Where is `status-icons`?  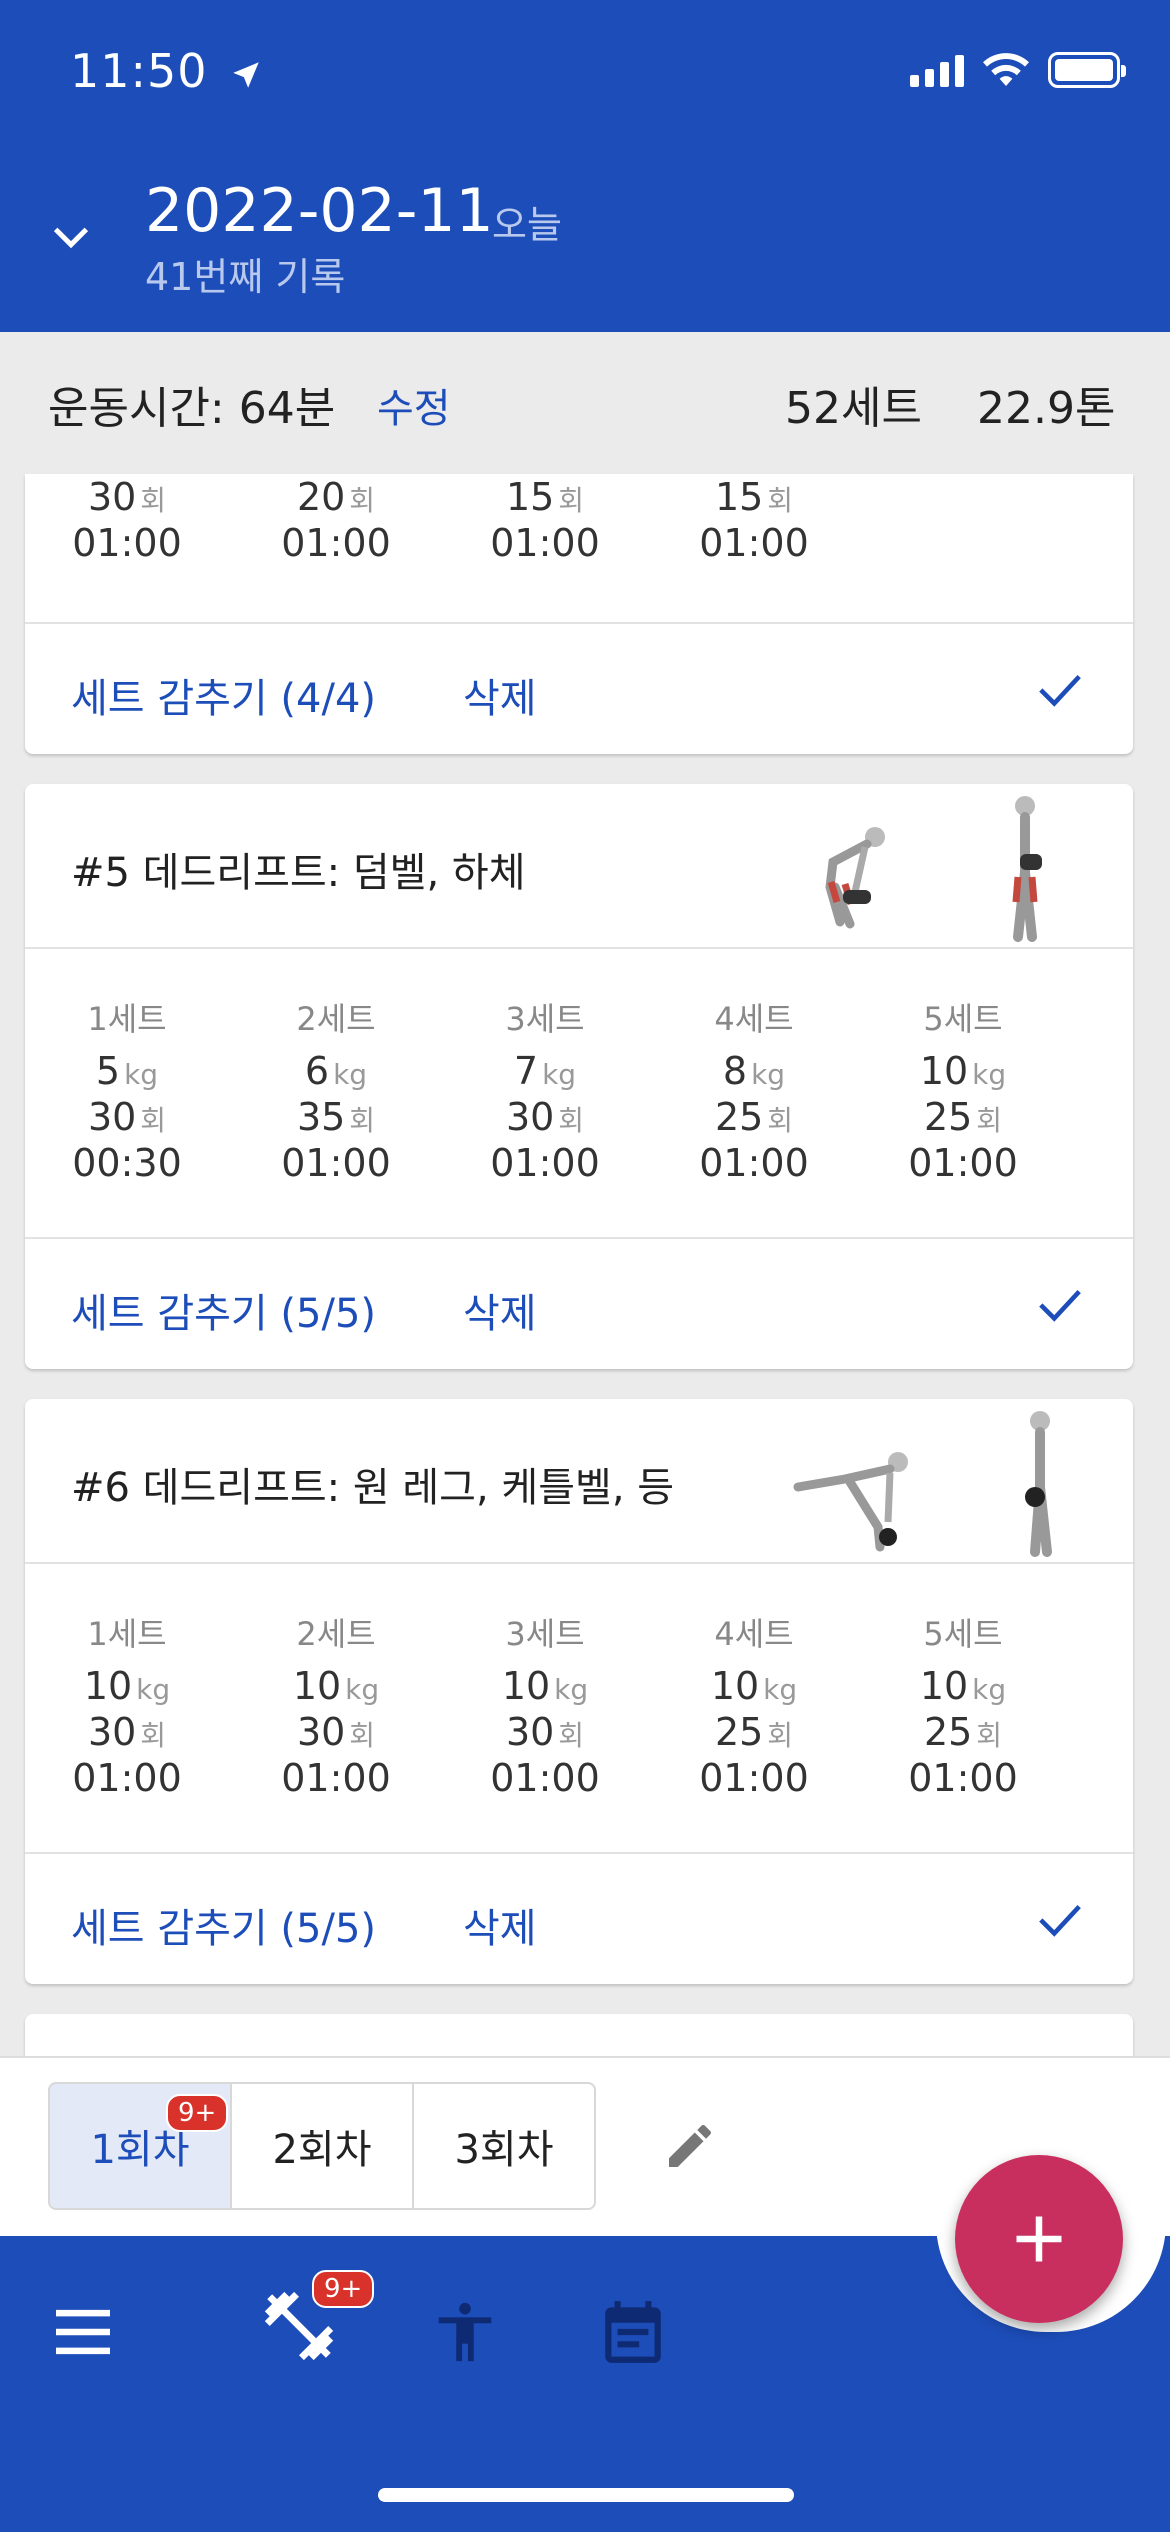 status-icons is located at coordinates (1018, 70).